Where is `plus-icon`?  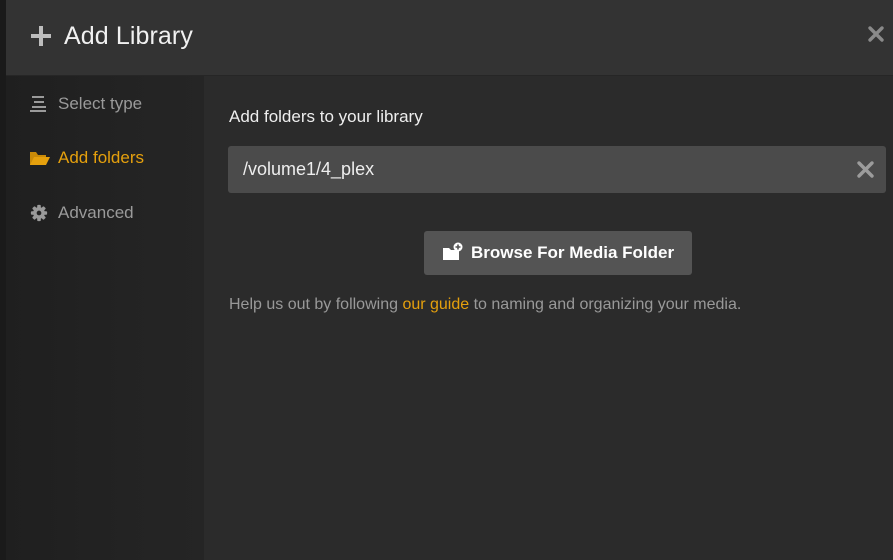
plus-icon is located at coordinates (41, 36).